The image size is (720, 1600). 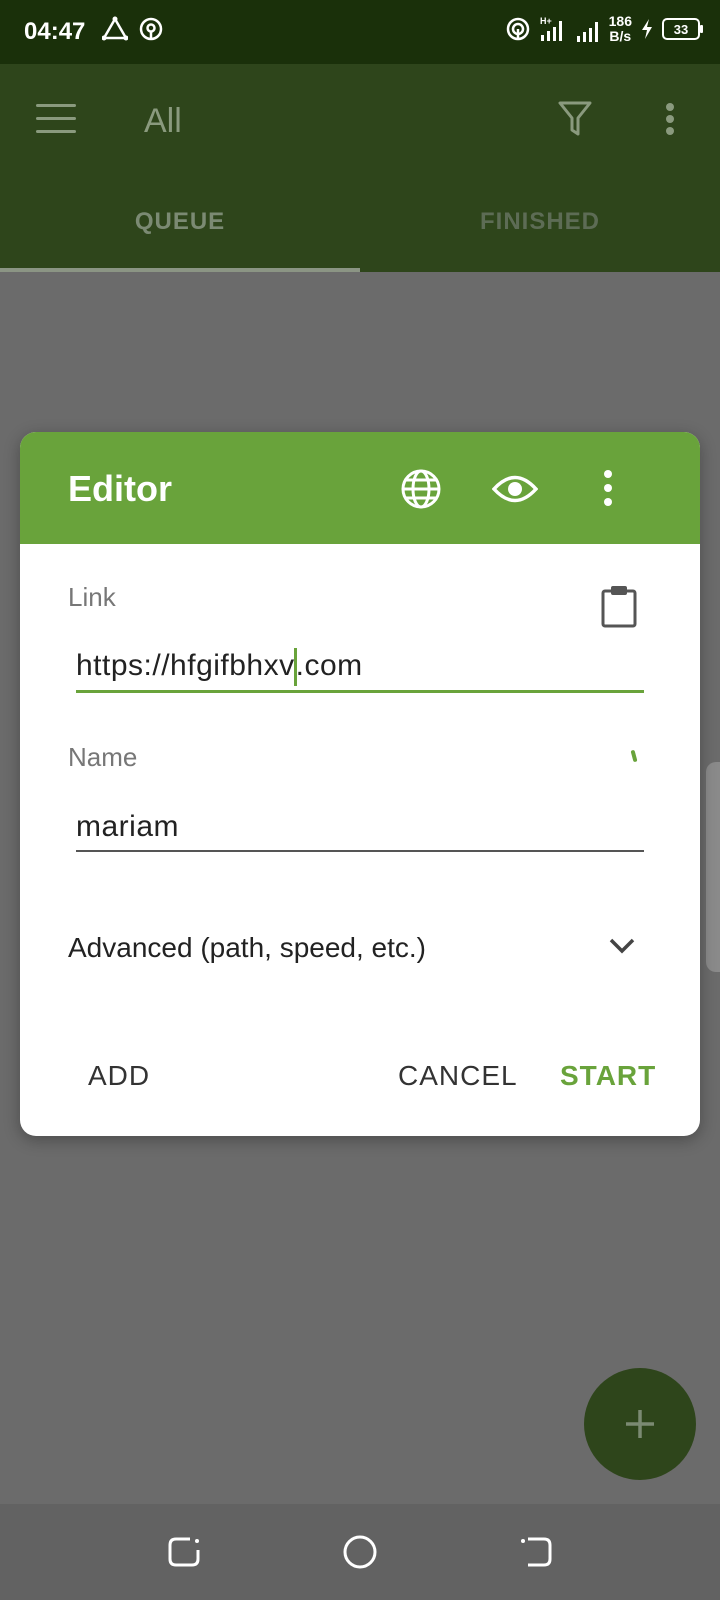 I want to click on name-input-underline, so click(x=360, y=851).